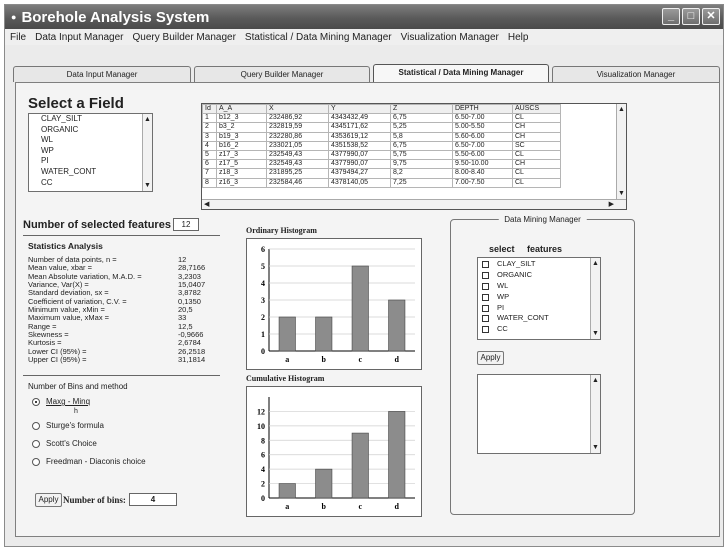 The image size is (726, 549). What do you see at coordinates (461, 73) in the screenshot?
I see `tab-statistical-data-mining-manager: Statistical / Data Mining Manager` at bounding box center [461, 73].